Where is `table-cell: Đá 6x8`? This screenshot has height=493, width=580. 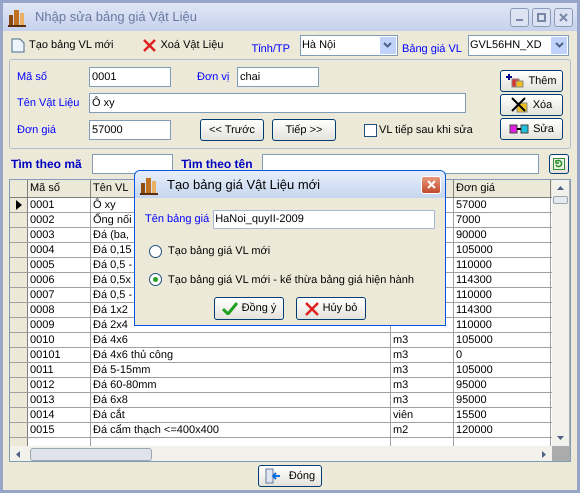
table-cell: Đá 6x8 is located at coordinates (241, 400).